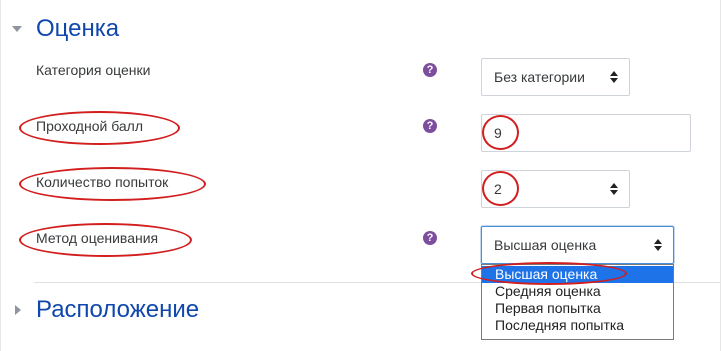  What do you see at coordinates (498, 133) in the screenshot?
I see `pass-grade-value: 9` at bounding box center [498, 133].